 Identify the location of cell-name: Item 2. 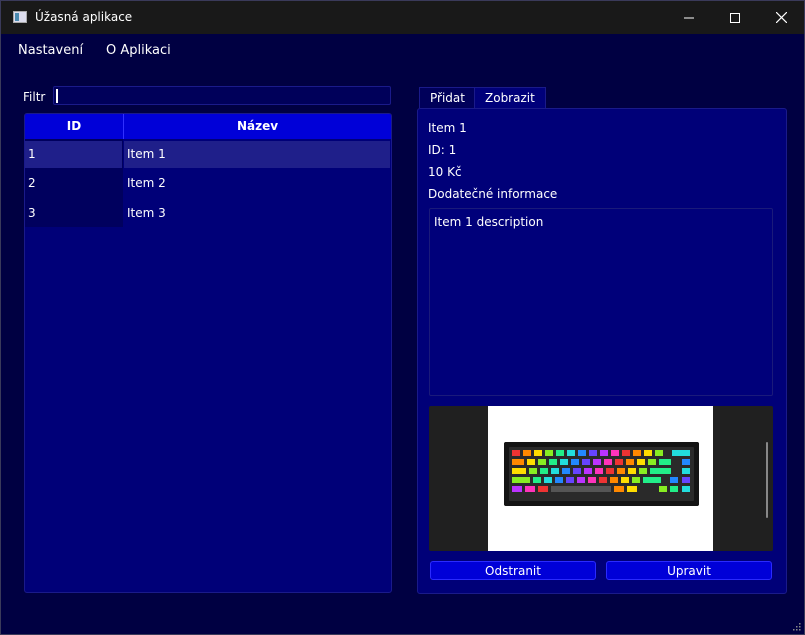
(146, 183).